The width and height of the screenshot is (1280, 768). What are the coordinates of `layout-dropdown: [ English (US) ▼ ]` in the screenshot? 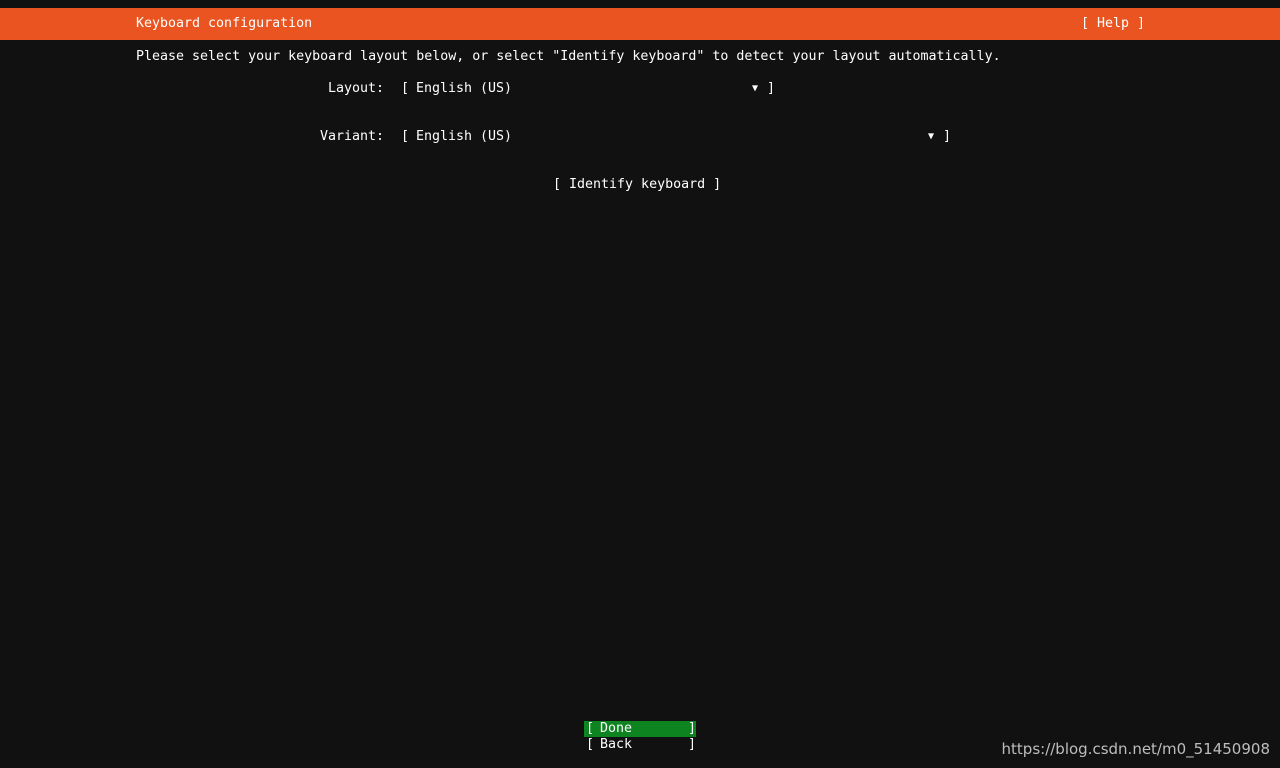 It's located at (591, 89).